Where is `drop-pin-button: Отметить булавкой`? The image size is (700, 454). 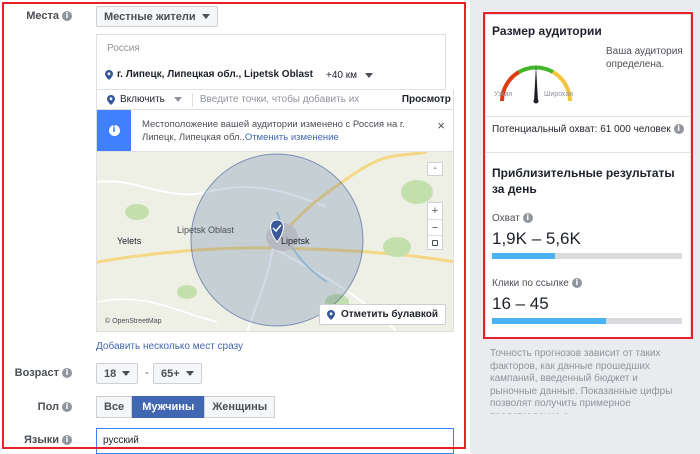
drop-pin-button: Отметить булавкой is located at coordinates (383, 314).